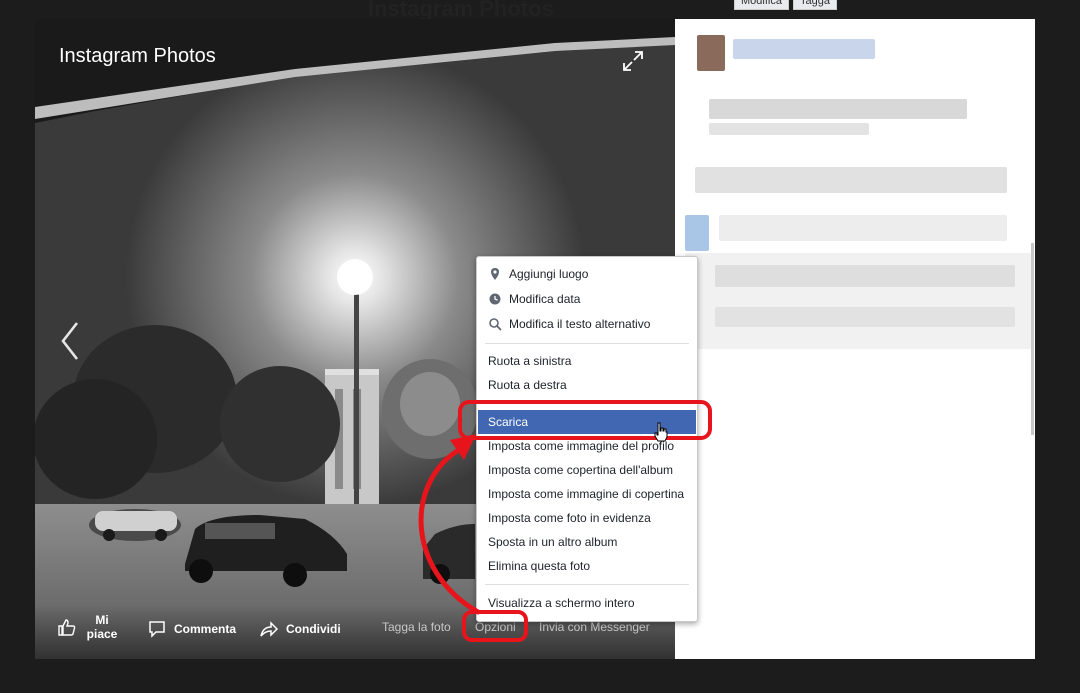  I want to click on background-tag-button: Tagga, so click(814, 5).